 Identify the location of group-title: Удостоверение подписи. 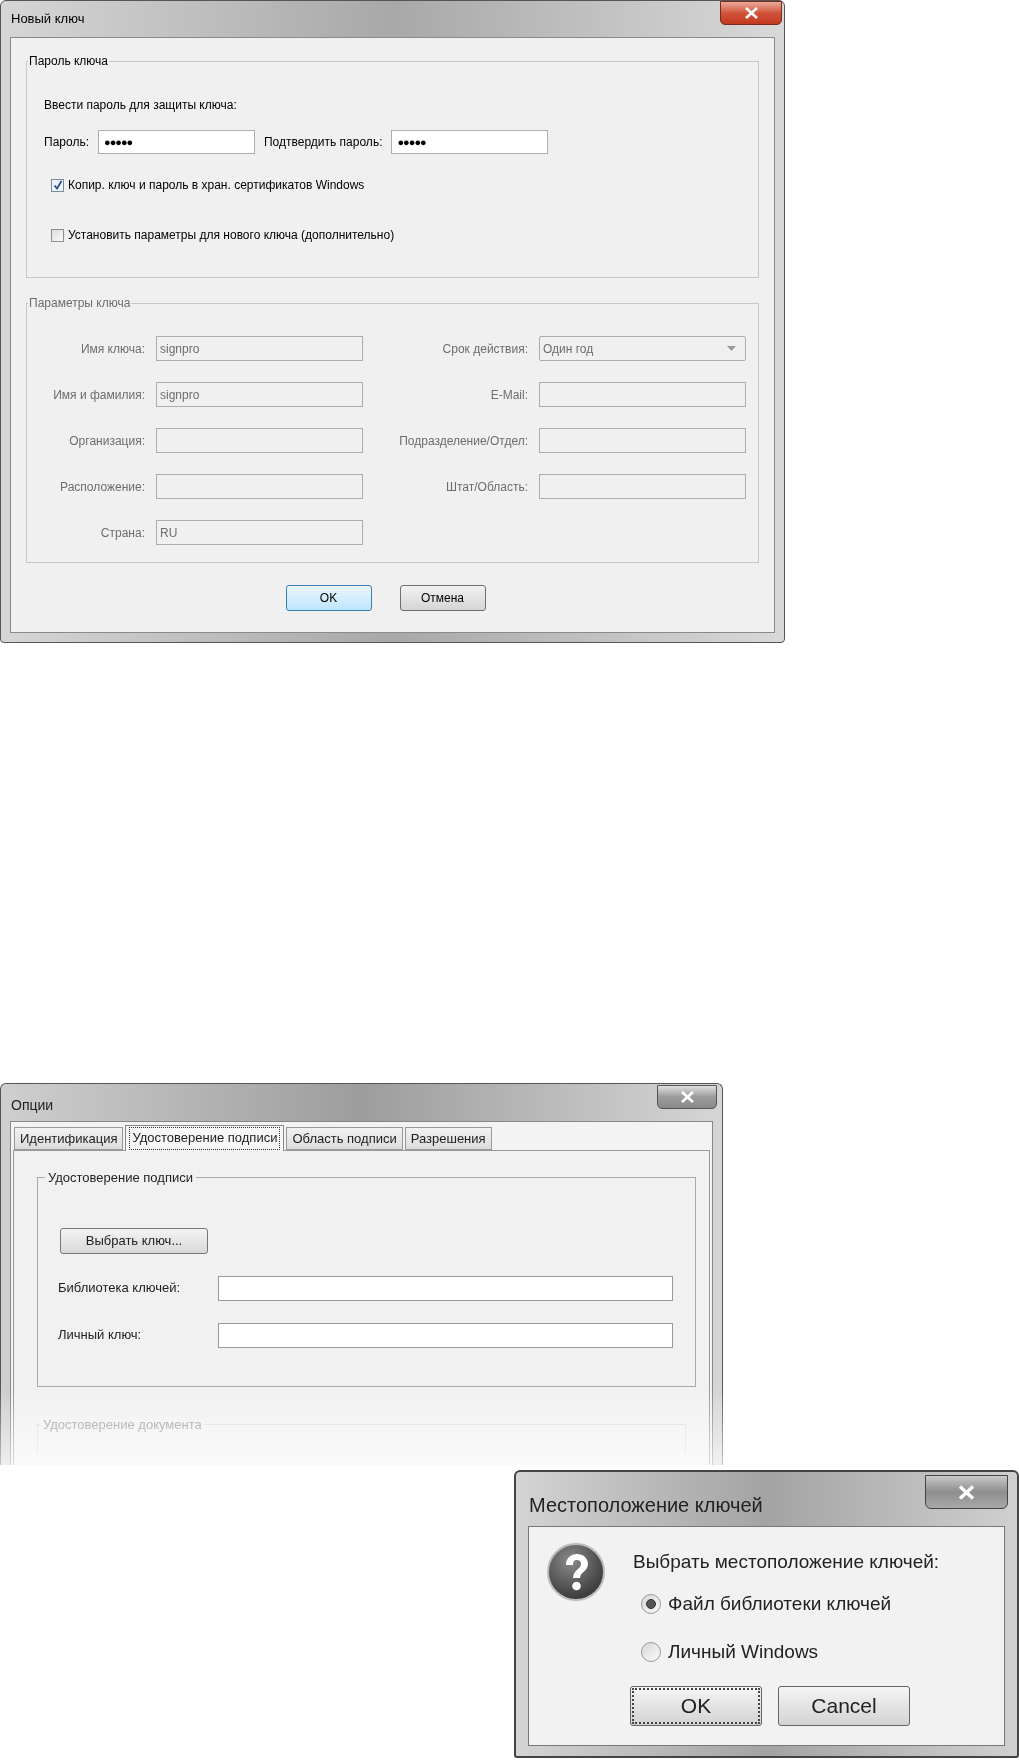
(120, 1178).